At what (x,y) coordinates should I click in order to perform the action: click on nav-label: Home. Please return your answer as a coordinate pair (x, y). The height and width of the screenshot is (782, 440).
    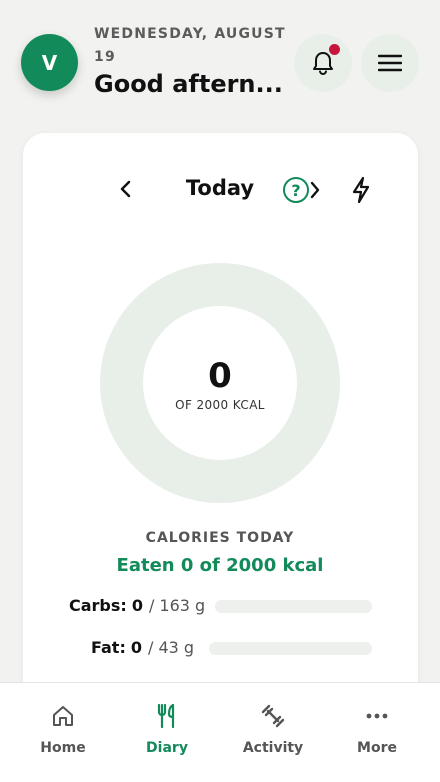
    Looking at the image, I should click on (63, 748).